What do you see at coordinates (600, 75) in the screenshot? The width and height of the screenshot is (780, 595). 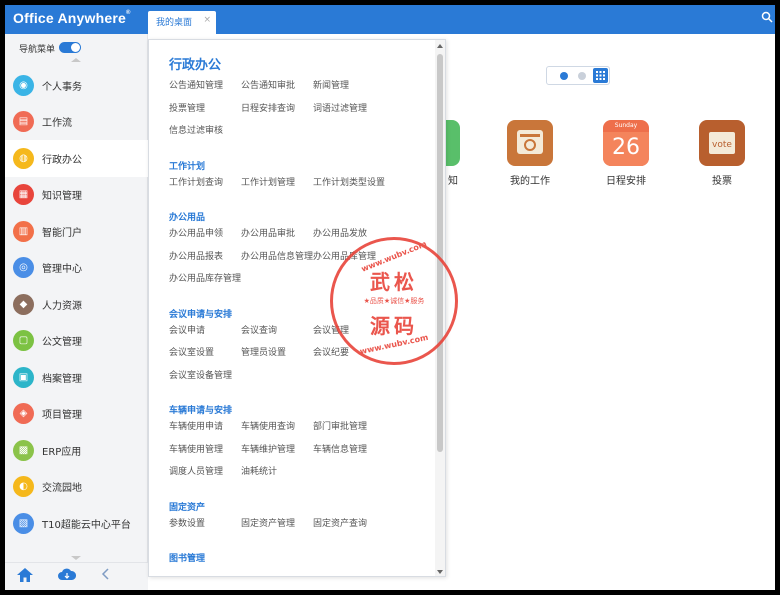 I see `grid-view-icon` at bounding box center [600, 75].